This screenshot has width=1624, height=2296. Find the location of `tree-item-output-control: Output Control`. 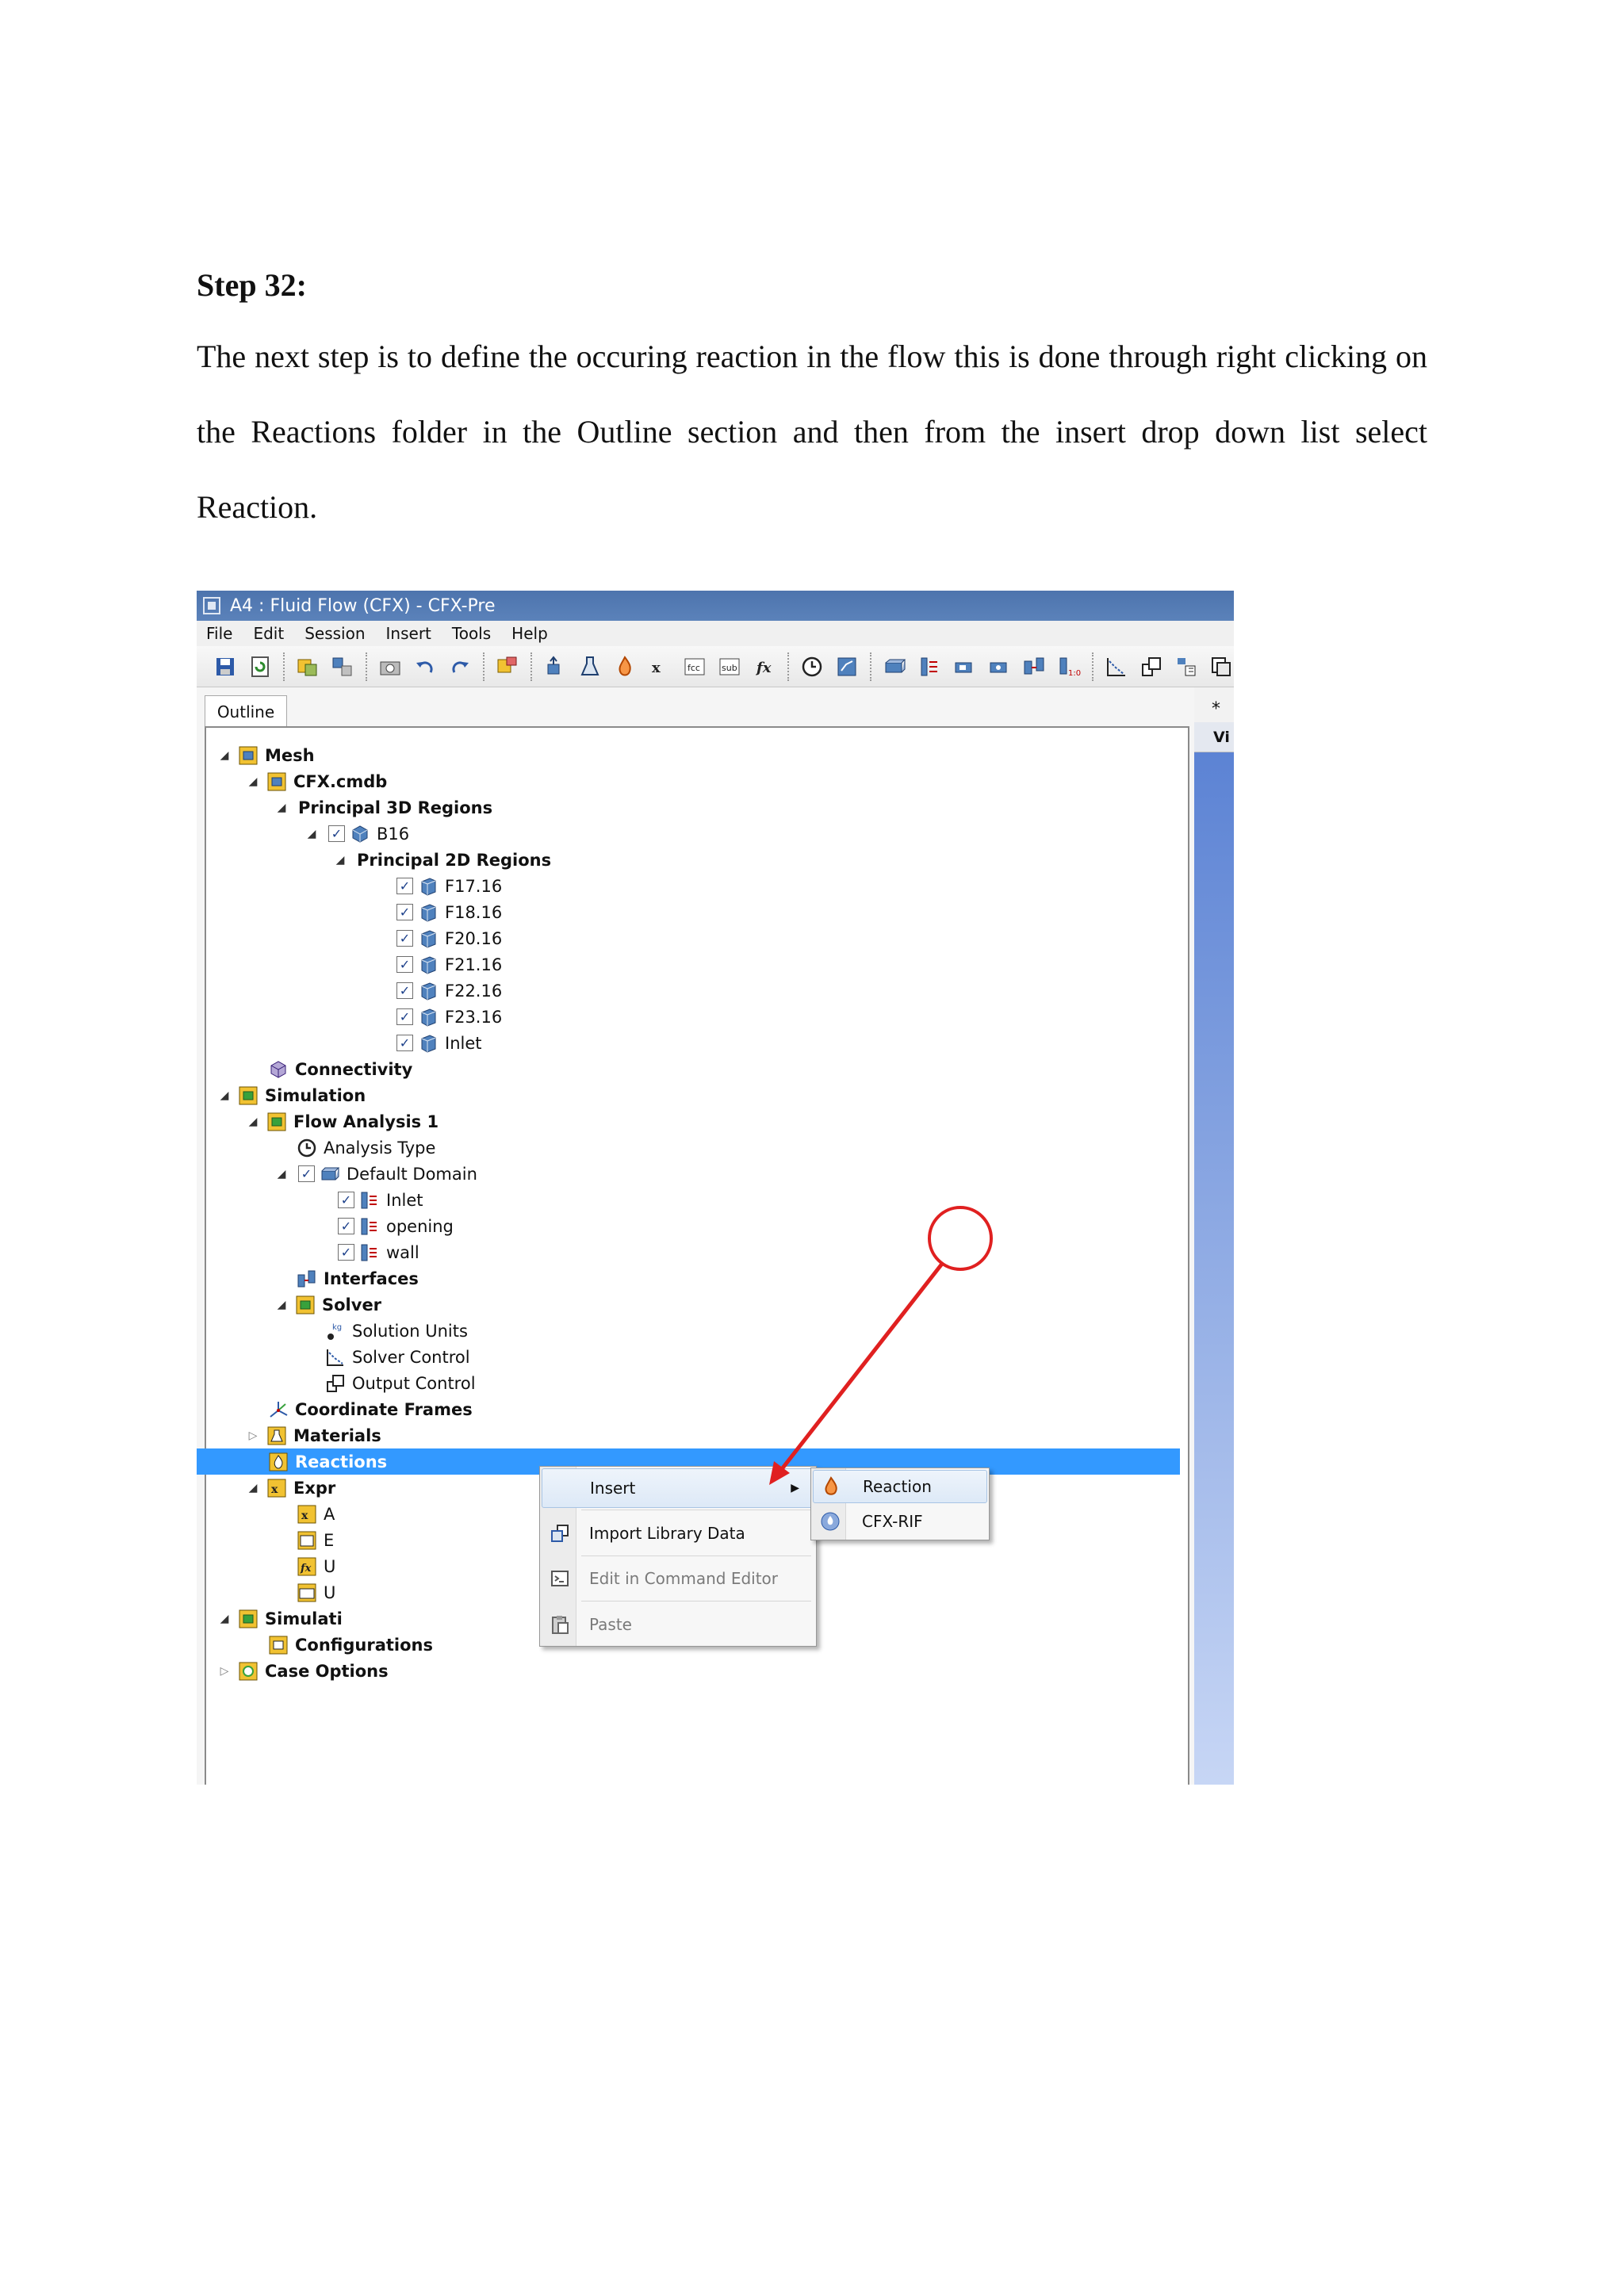

tree-item-output-control: Output Control is located at coordinates (688, 1383).